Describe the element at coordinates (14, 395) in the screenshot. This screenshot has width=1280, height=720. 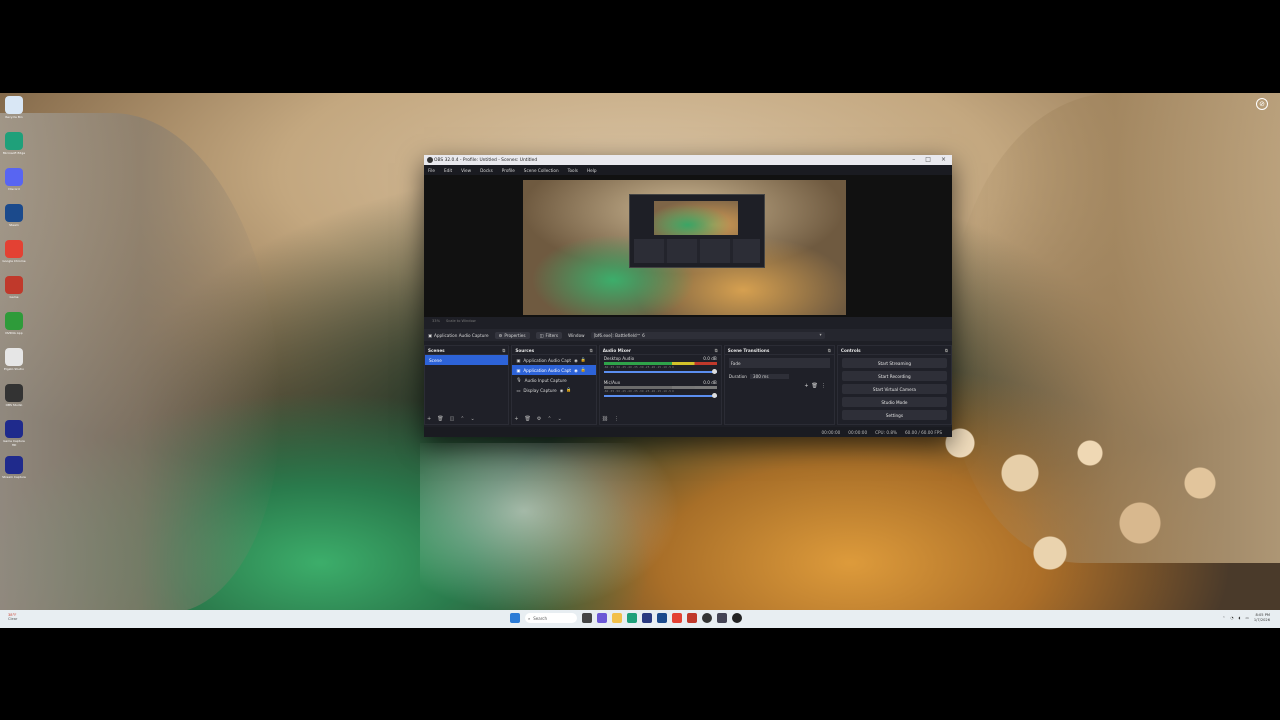
I see `desktop-icon-obs: OBS Studio` at that location.